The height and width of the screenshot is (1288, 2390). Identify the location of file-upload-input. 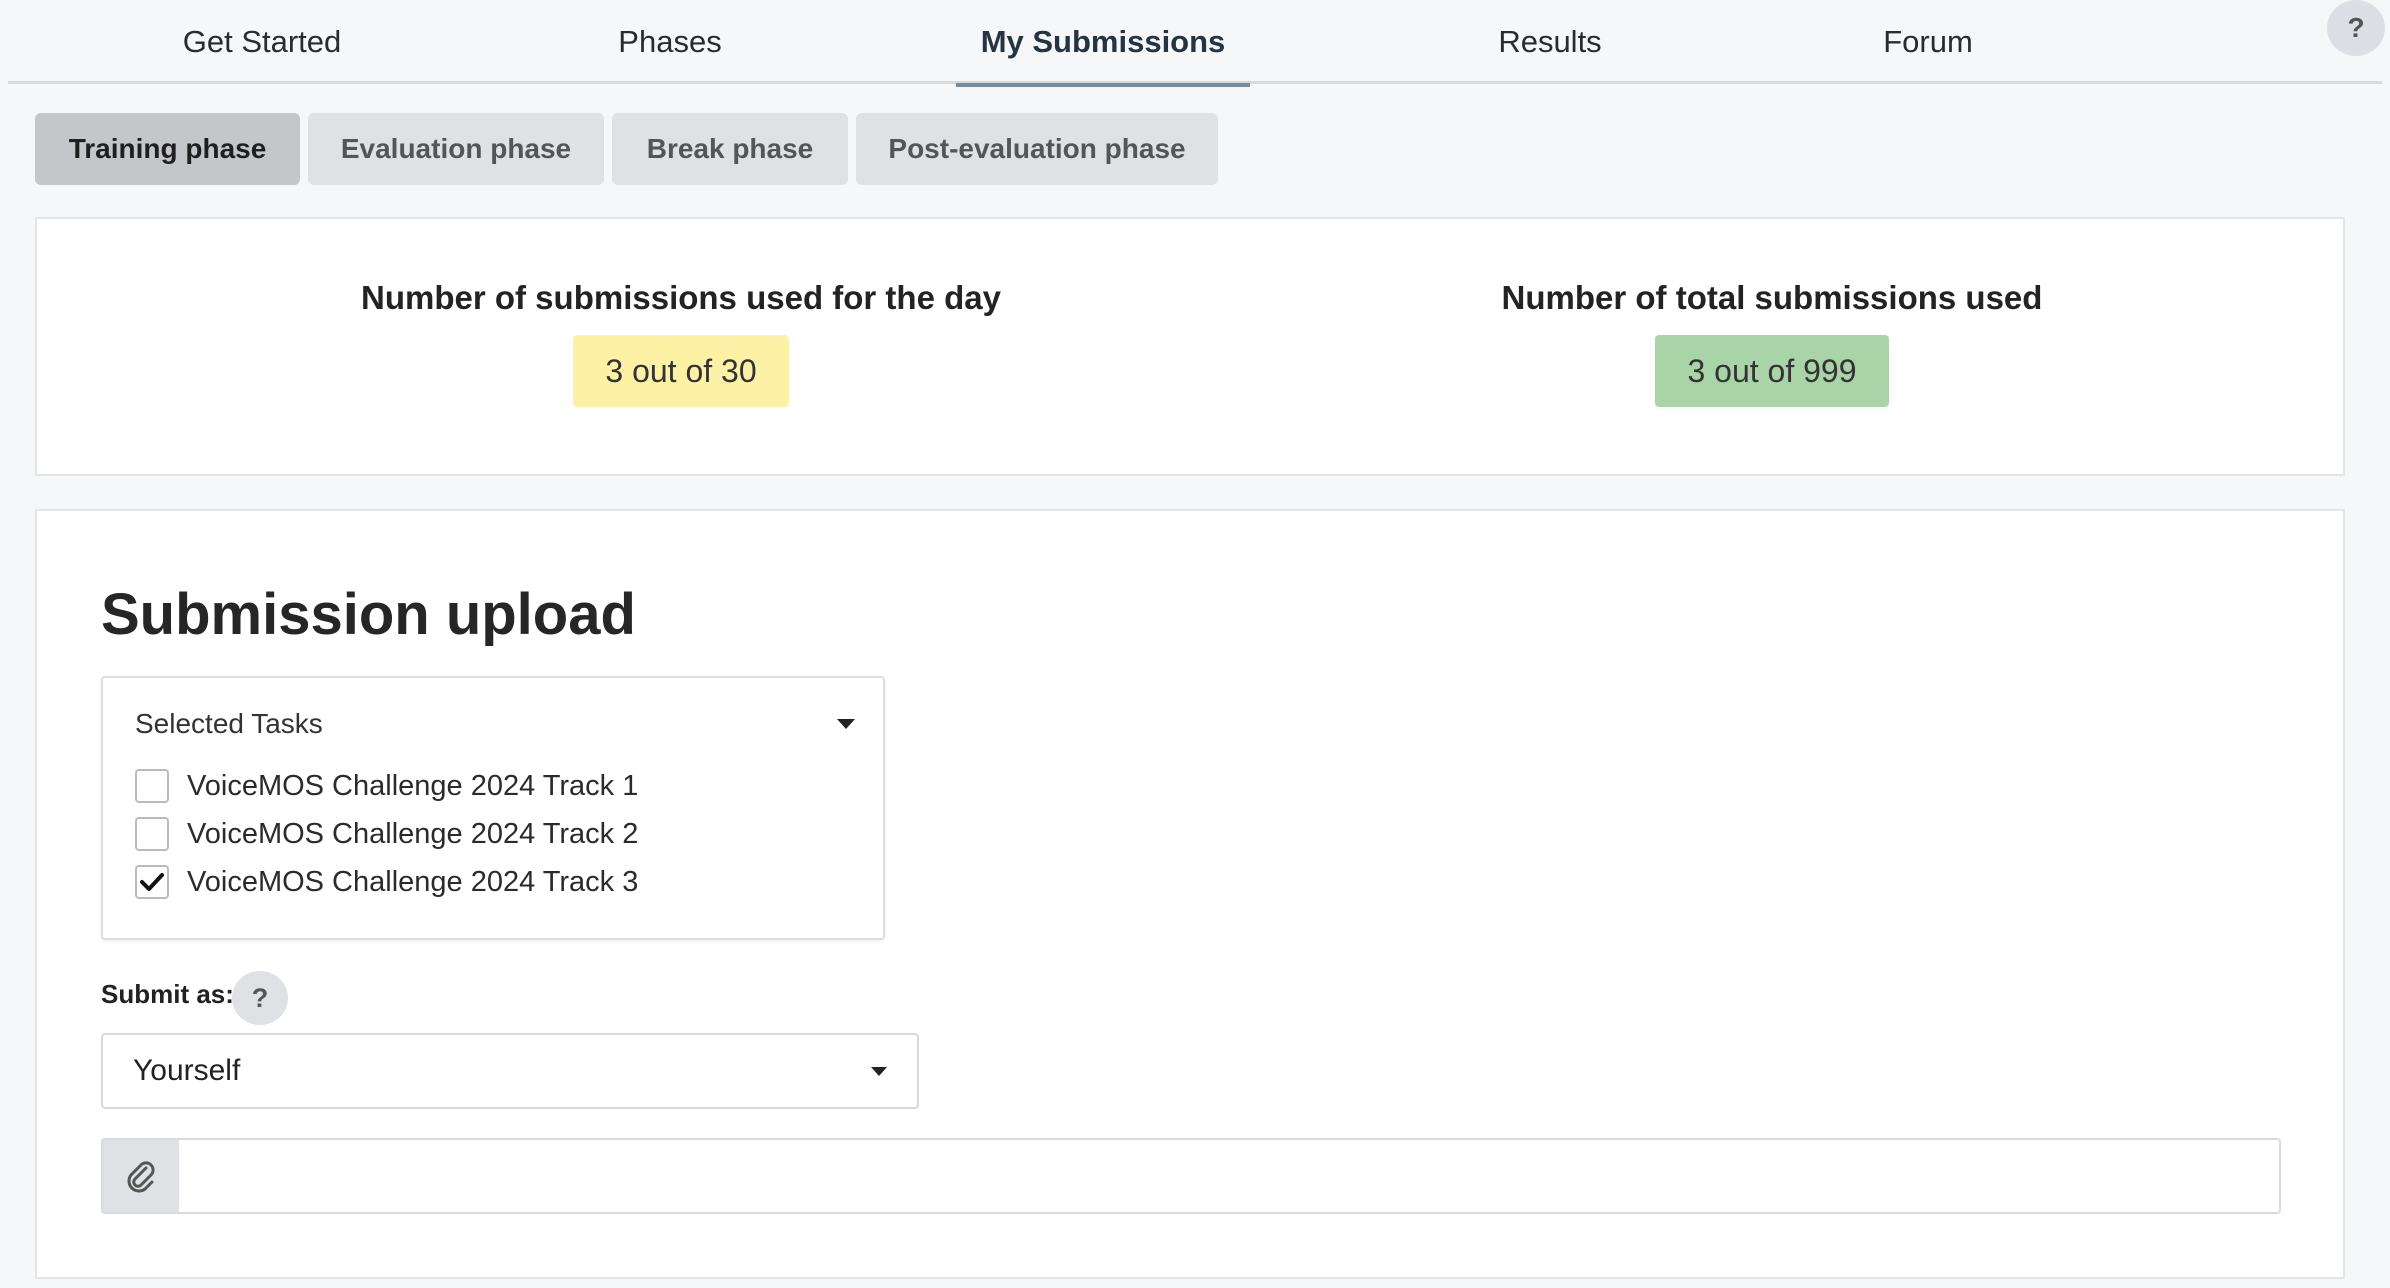
(1191, 1176).